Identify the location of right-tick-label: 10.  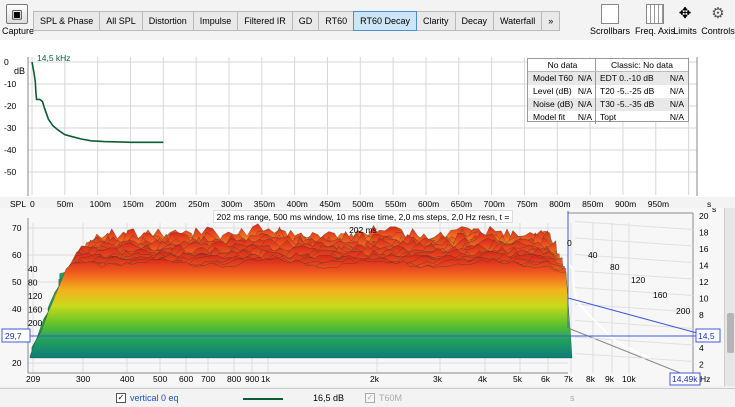
(704, 299).